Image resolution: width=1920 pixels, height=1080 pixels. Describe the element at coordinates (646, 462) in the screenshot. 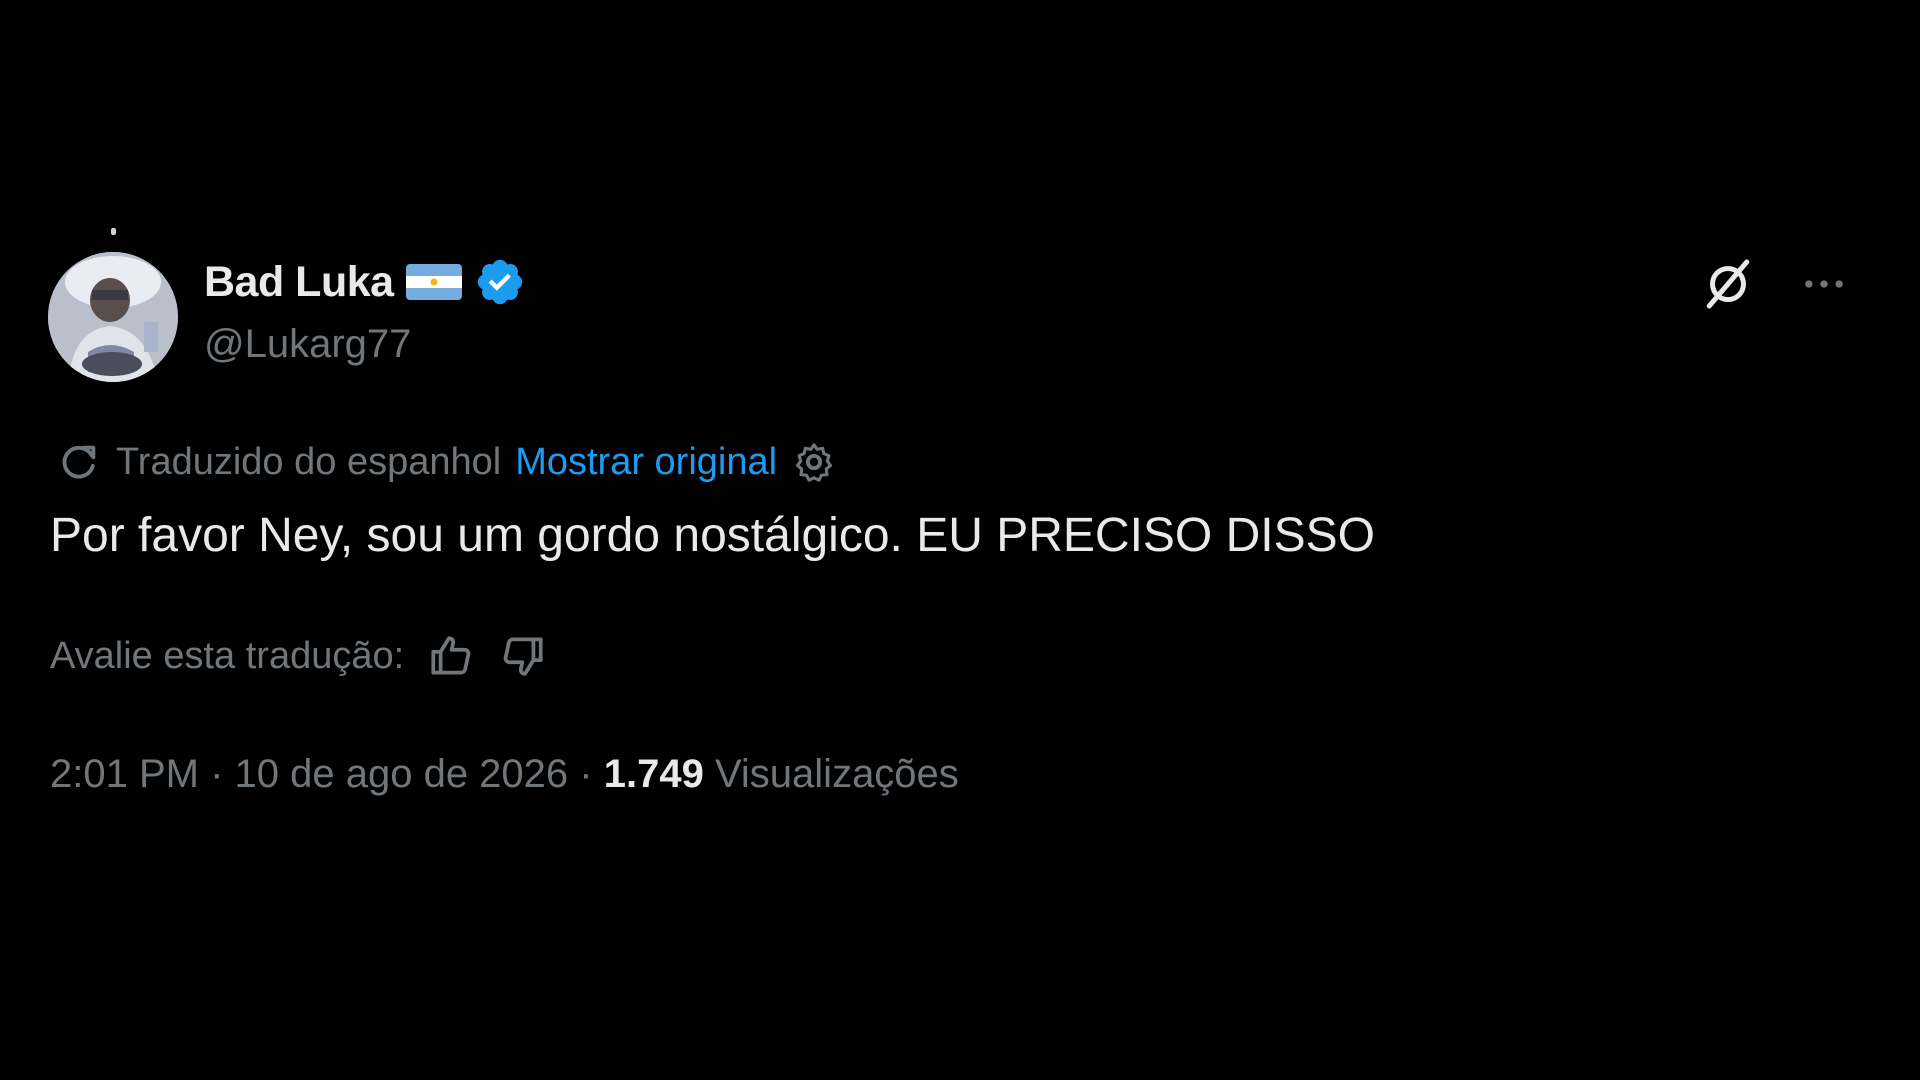

I see `show-original-link: Mostrar original` at that location.